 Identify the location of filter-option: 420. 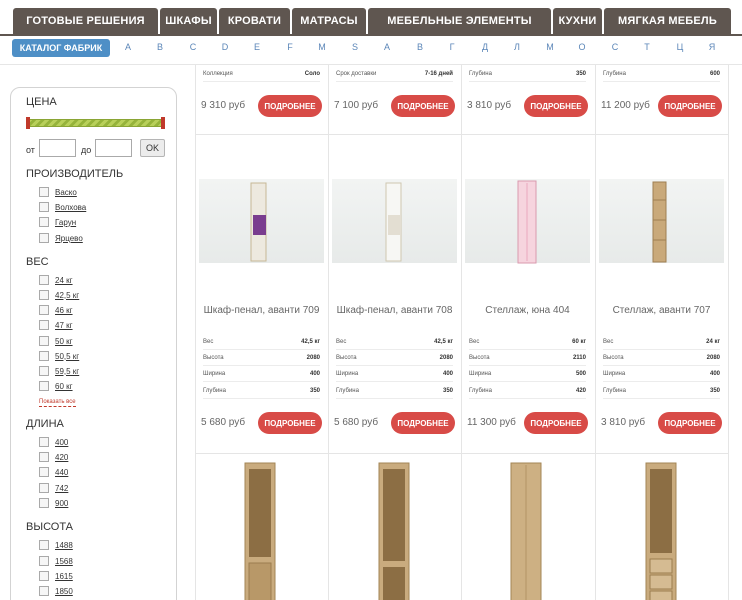
(53, 457).